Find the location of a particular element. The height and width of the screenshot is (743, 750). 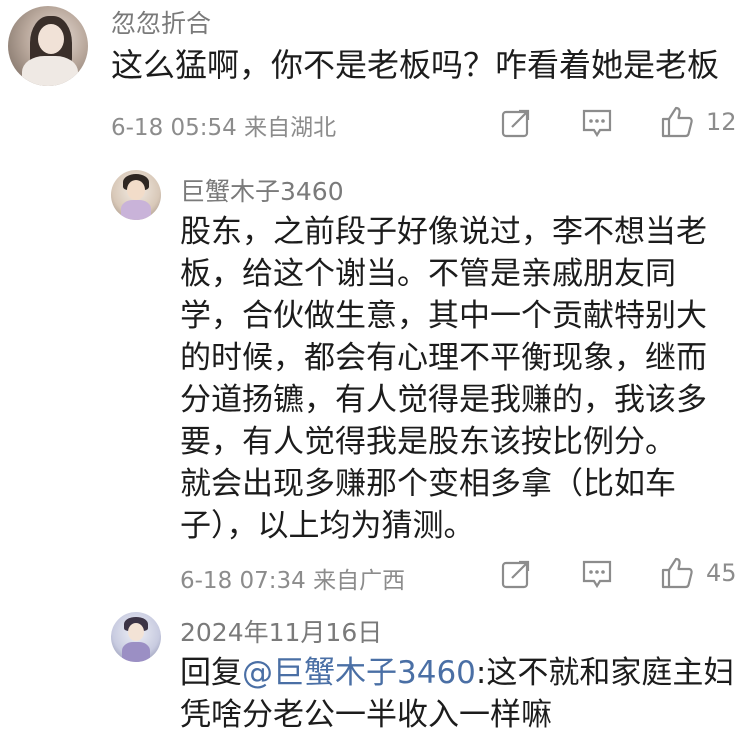

comment-meta: 6-18 05:54 来自湖北 is located at coordinates (223, 125).